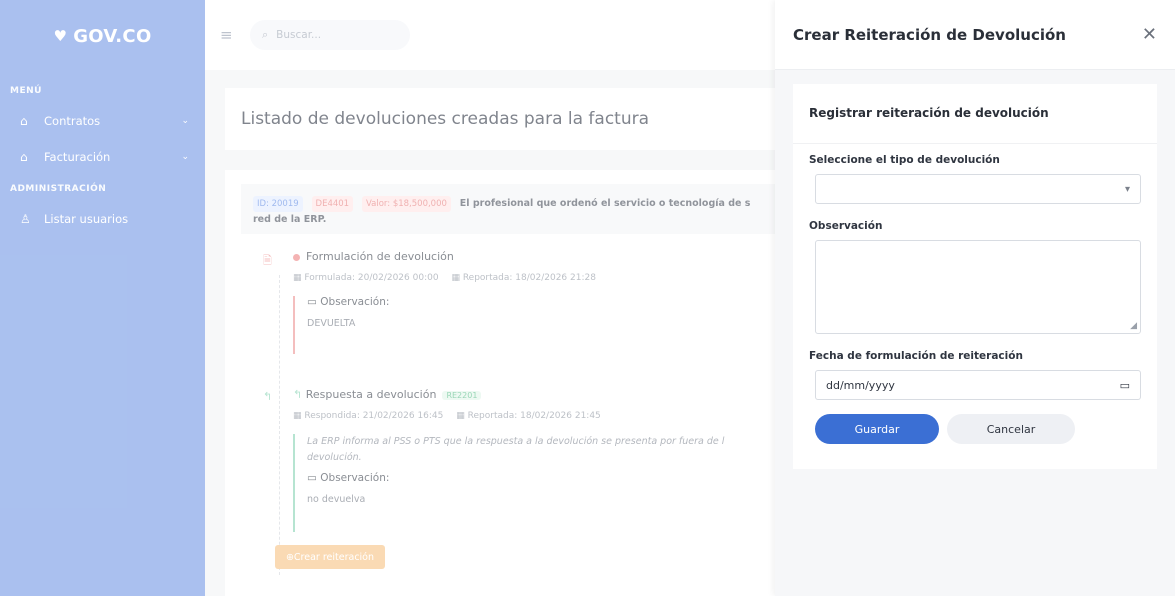  What do you see at coordinates (1011, 429) in the screenshot?
I see `cancel-button: Cancelar` at bounding box center [1011, 429].